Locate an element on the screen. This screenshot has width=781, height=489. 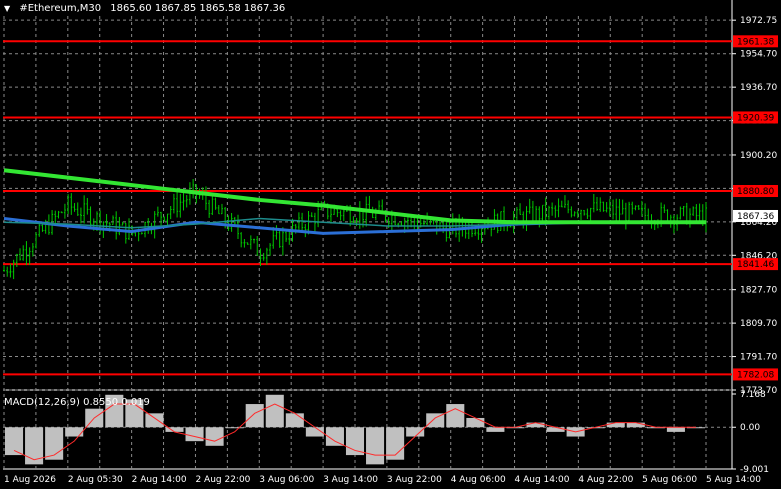
price-axis-label: 1791.70 is located at coordinates (758, 358).